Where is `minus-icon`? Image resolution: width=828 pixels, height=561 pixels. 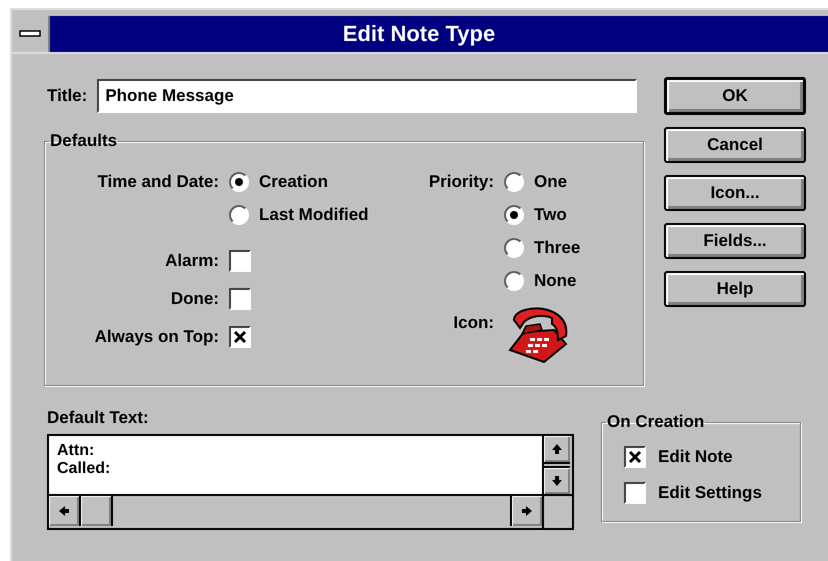 minus-icon is located at coordinates (30, 34).